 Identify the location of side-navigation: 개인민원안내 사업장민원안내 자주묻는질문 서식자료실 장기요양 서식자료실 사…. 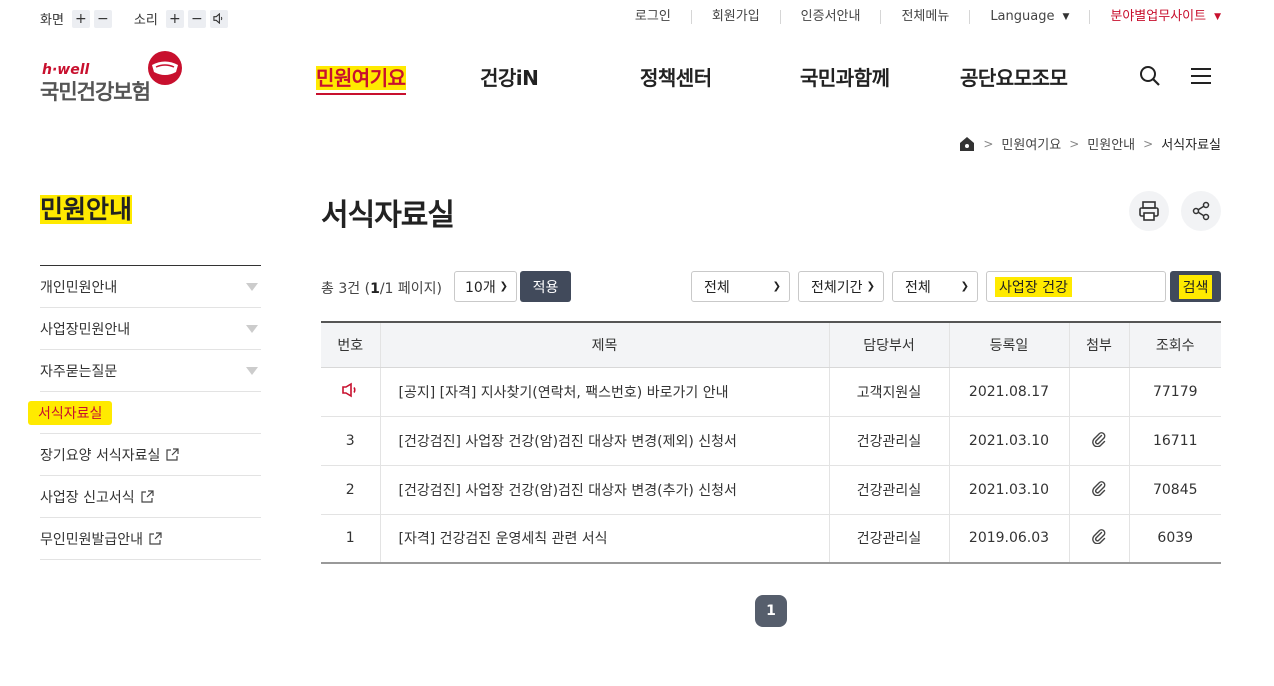
(144, 412).